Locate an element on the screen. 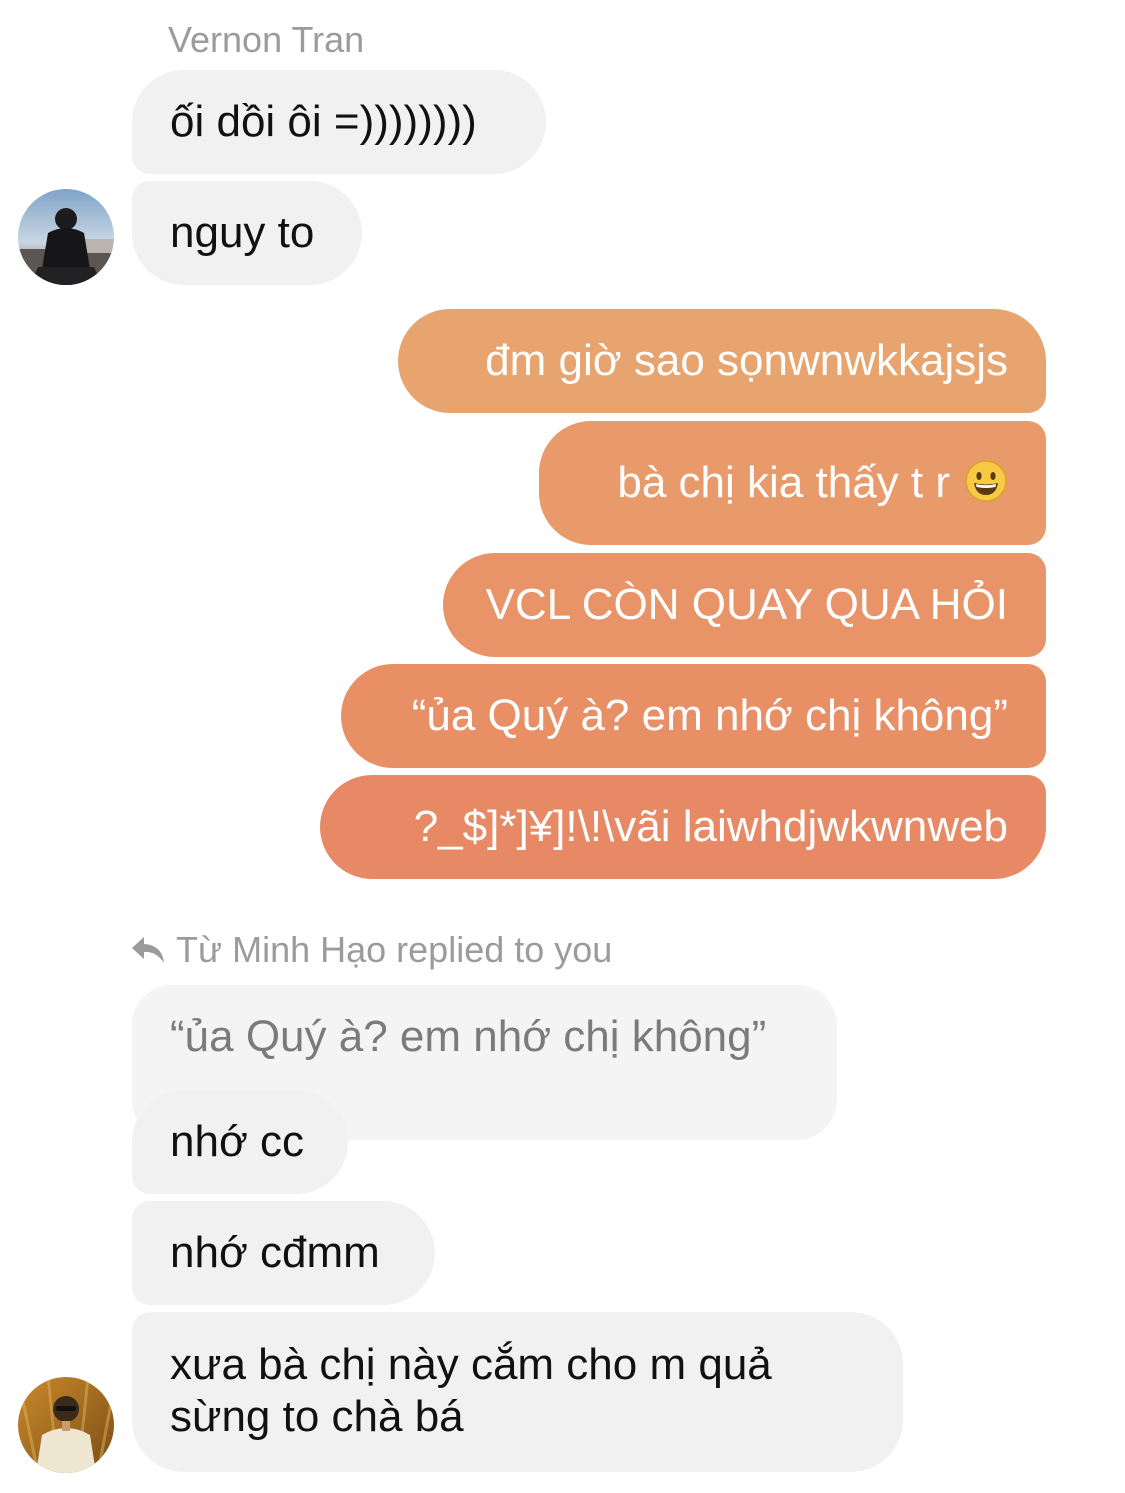 Image resolution: width=1125 pixels, height=1493 pixels. incoming-message: nguy to is located at coordinates (247, 233).